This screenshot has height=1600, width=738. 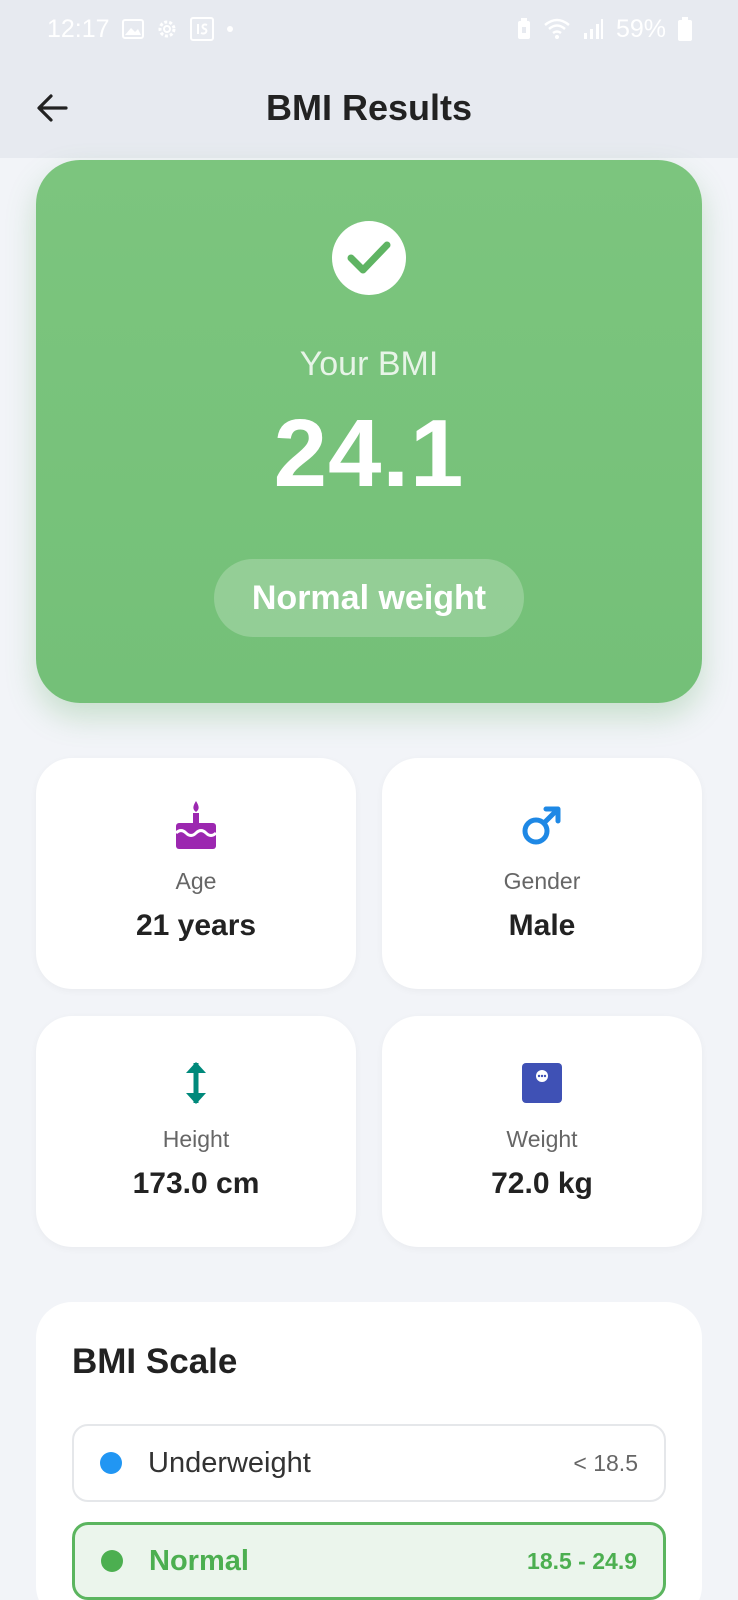 I want to click on bmi-scale-title: BMI Scale, so click(x=155, y=1361).